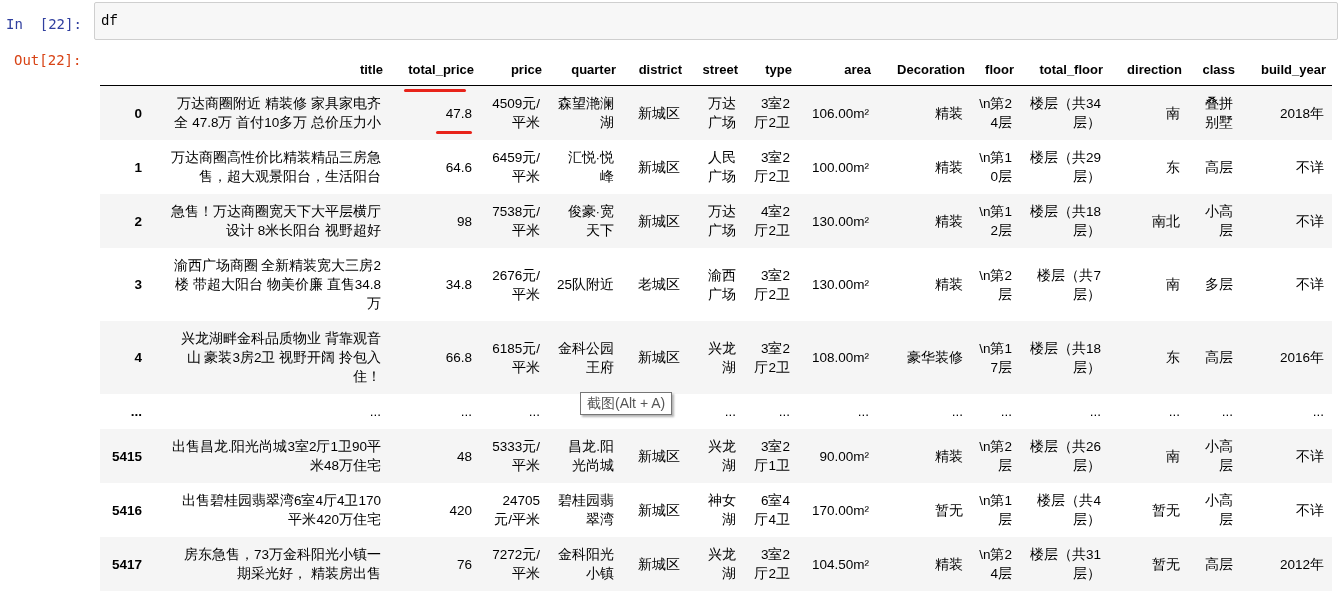 The height and width of the screenshot is (610, 1338). I want to click on table-cell: \n第17层, so click(995, 357).